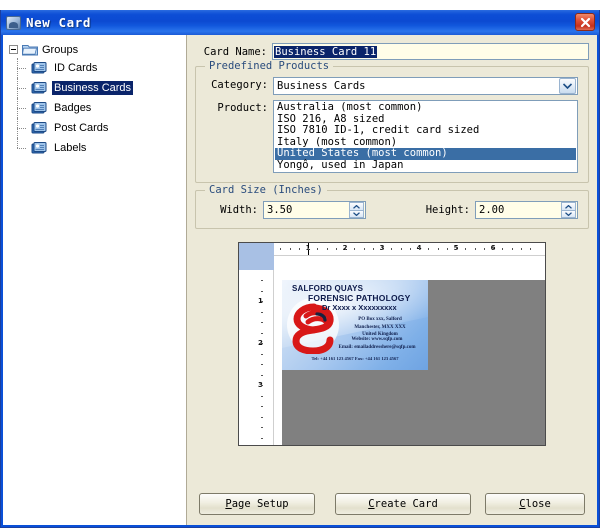  I want to click on category-label: Category:, so click(239, 85).